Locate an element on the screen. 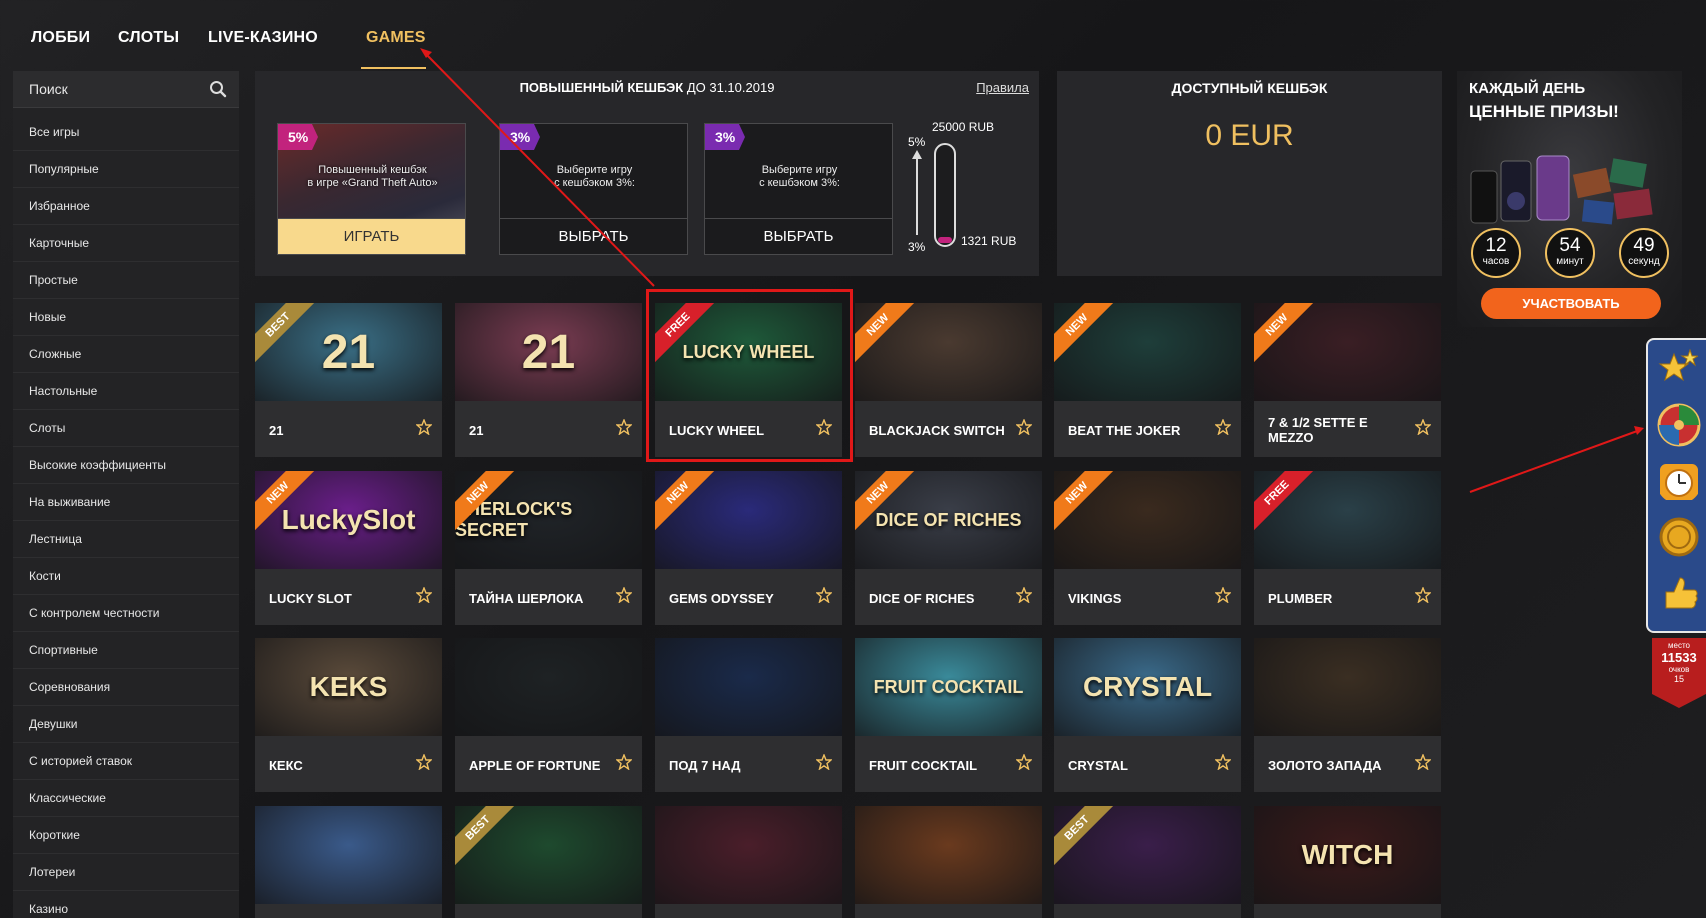 The image size is (1706, 918). game-tile: KEKS КЕКС is located at coordinates (348, 715).